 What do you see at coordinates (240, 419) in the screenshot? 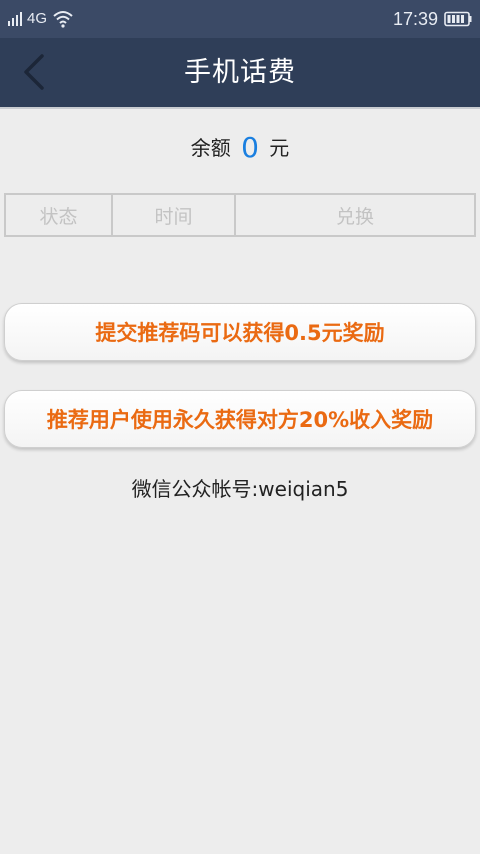
I see `refer-user-button: 推荐用户使用永久获得对方20%收入奖励` at bounding box center [240, 419].